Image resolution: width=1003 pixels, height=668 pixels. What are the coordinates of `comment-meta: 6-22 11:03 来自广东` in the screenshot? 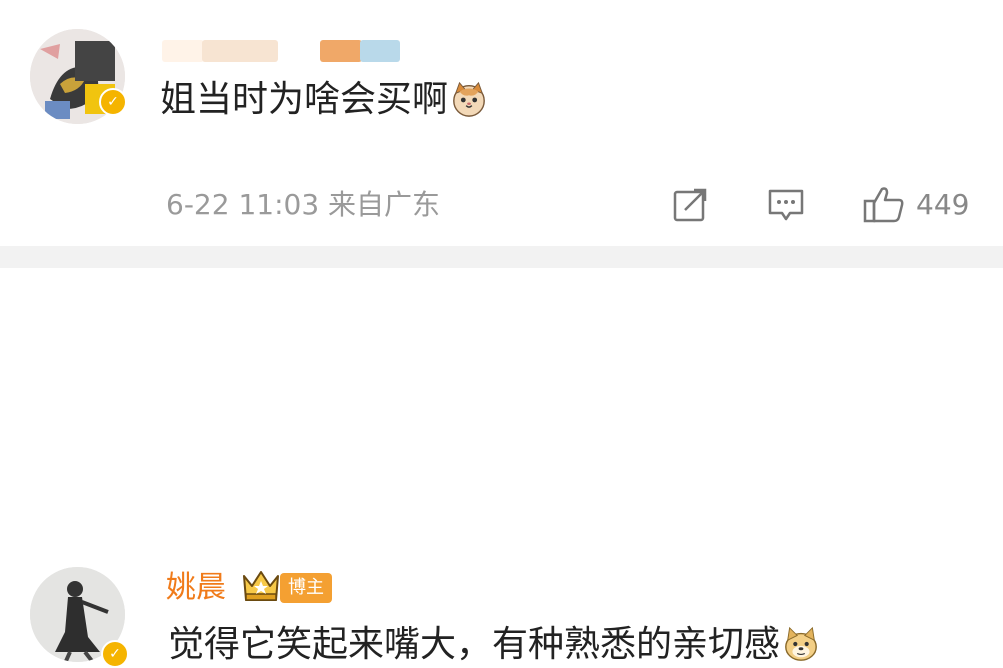 It's located at (303, 204).